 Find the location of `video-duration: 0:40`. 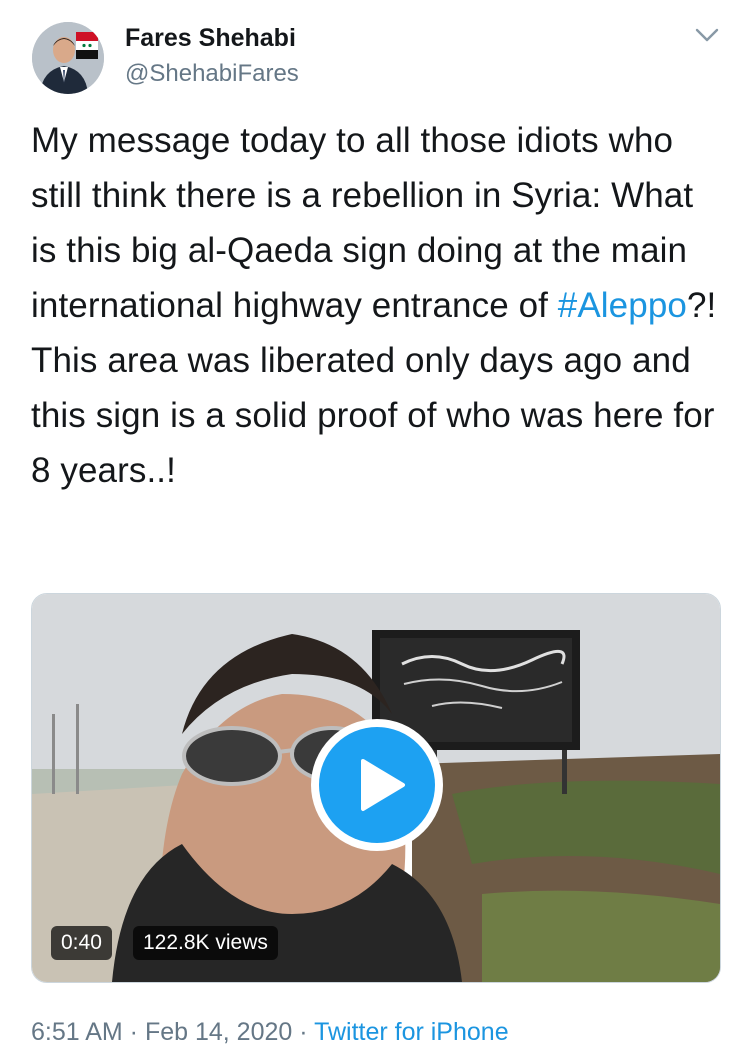

video-duration: 0:40 is located at coordinates (81, 943).